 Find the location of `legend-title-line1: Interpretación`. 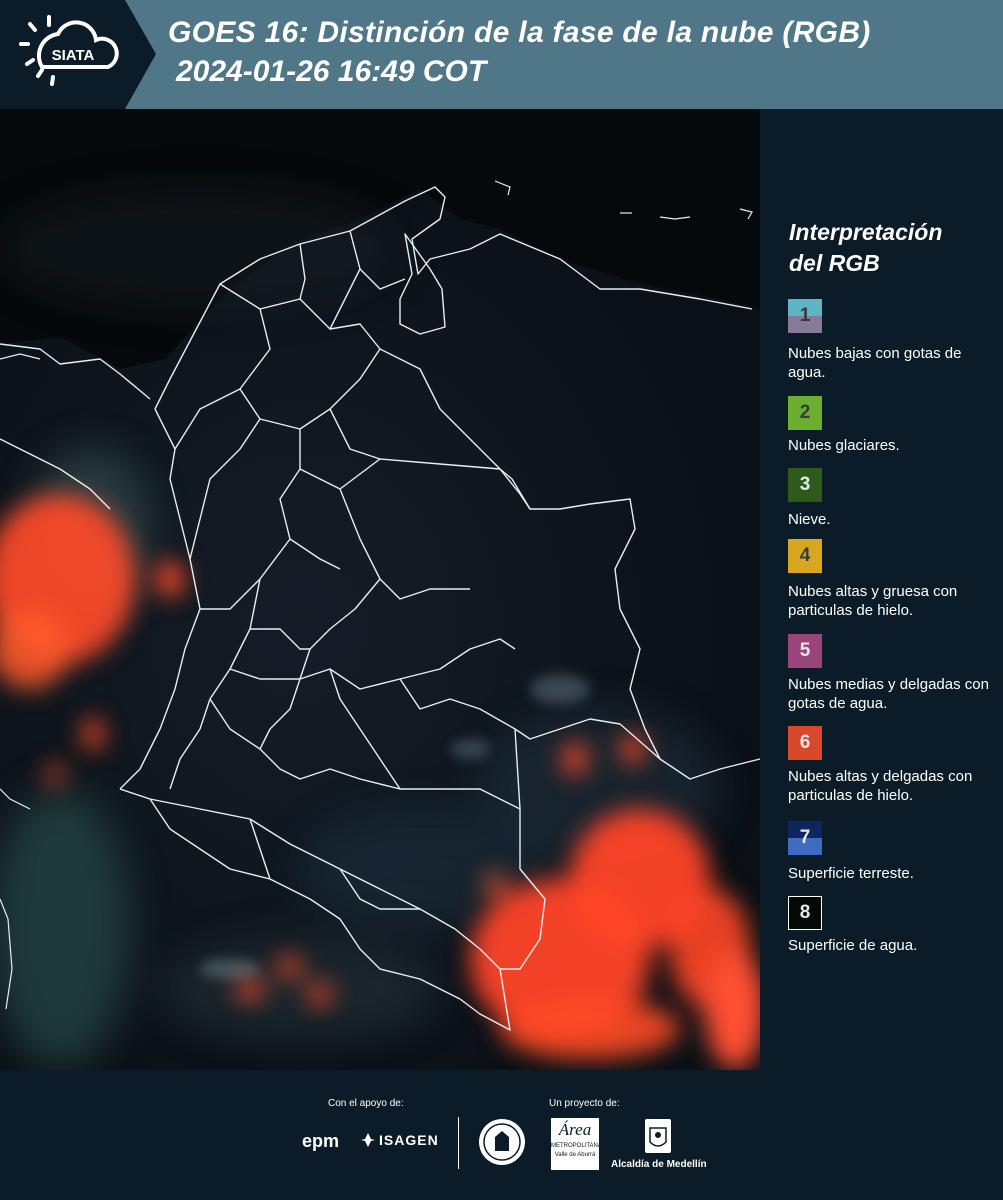

legend-title-line1: Interpretación is located at coordinates (866, 232).